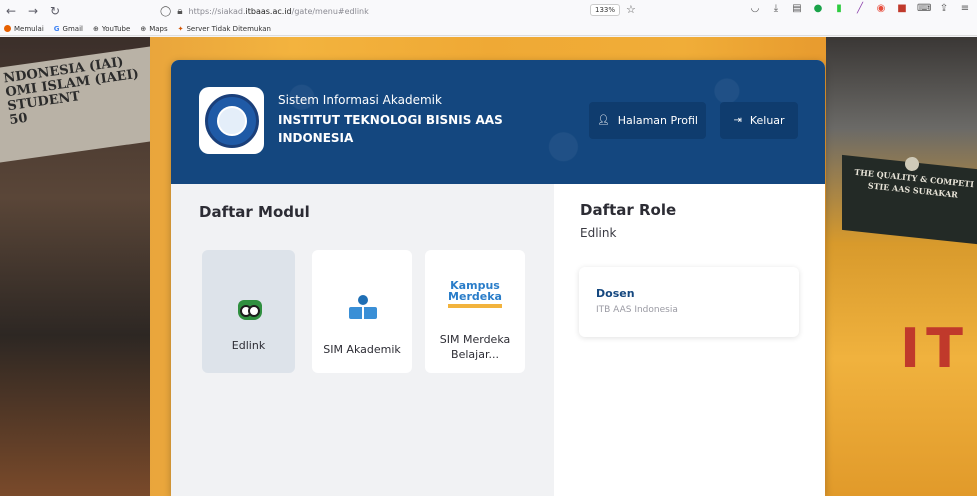 The image size is (977, 496). I want to click on extension-battery-icon: ▮, so click(839, 8).